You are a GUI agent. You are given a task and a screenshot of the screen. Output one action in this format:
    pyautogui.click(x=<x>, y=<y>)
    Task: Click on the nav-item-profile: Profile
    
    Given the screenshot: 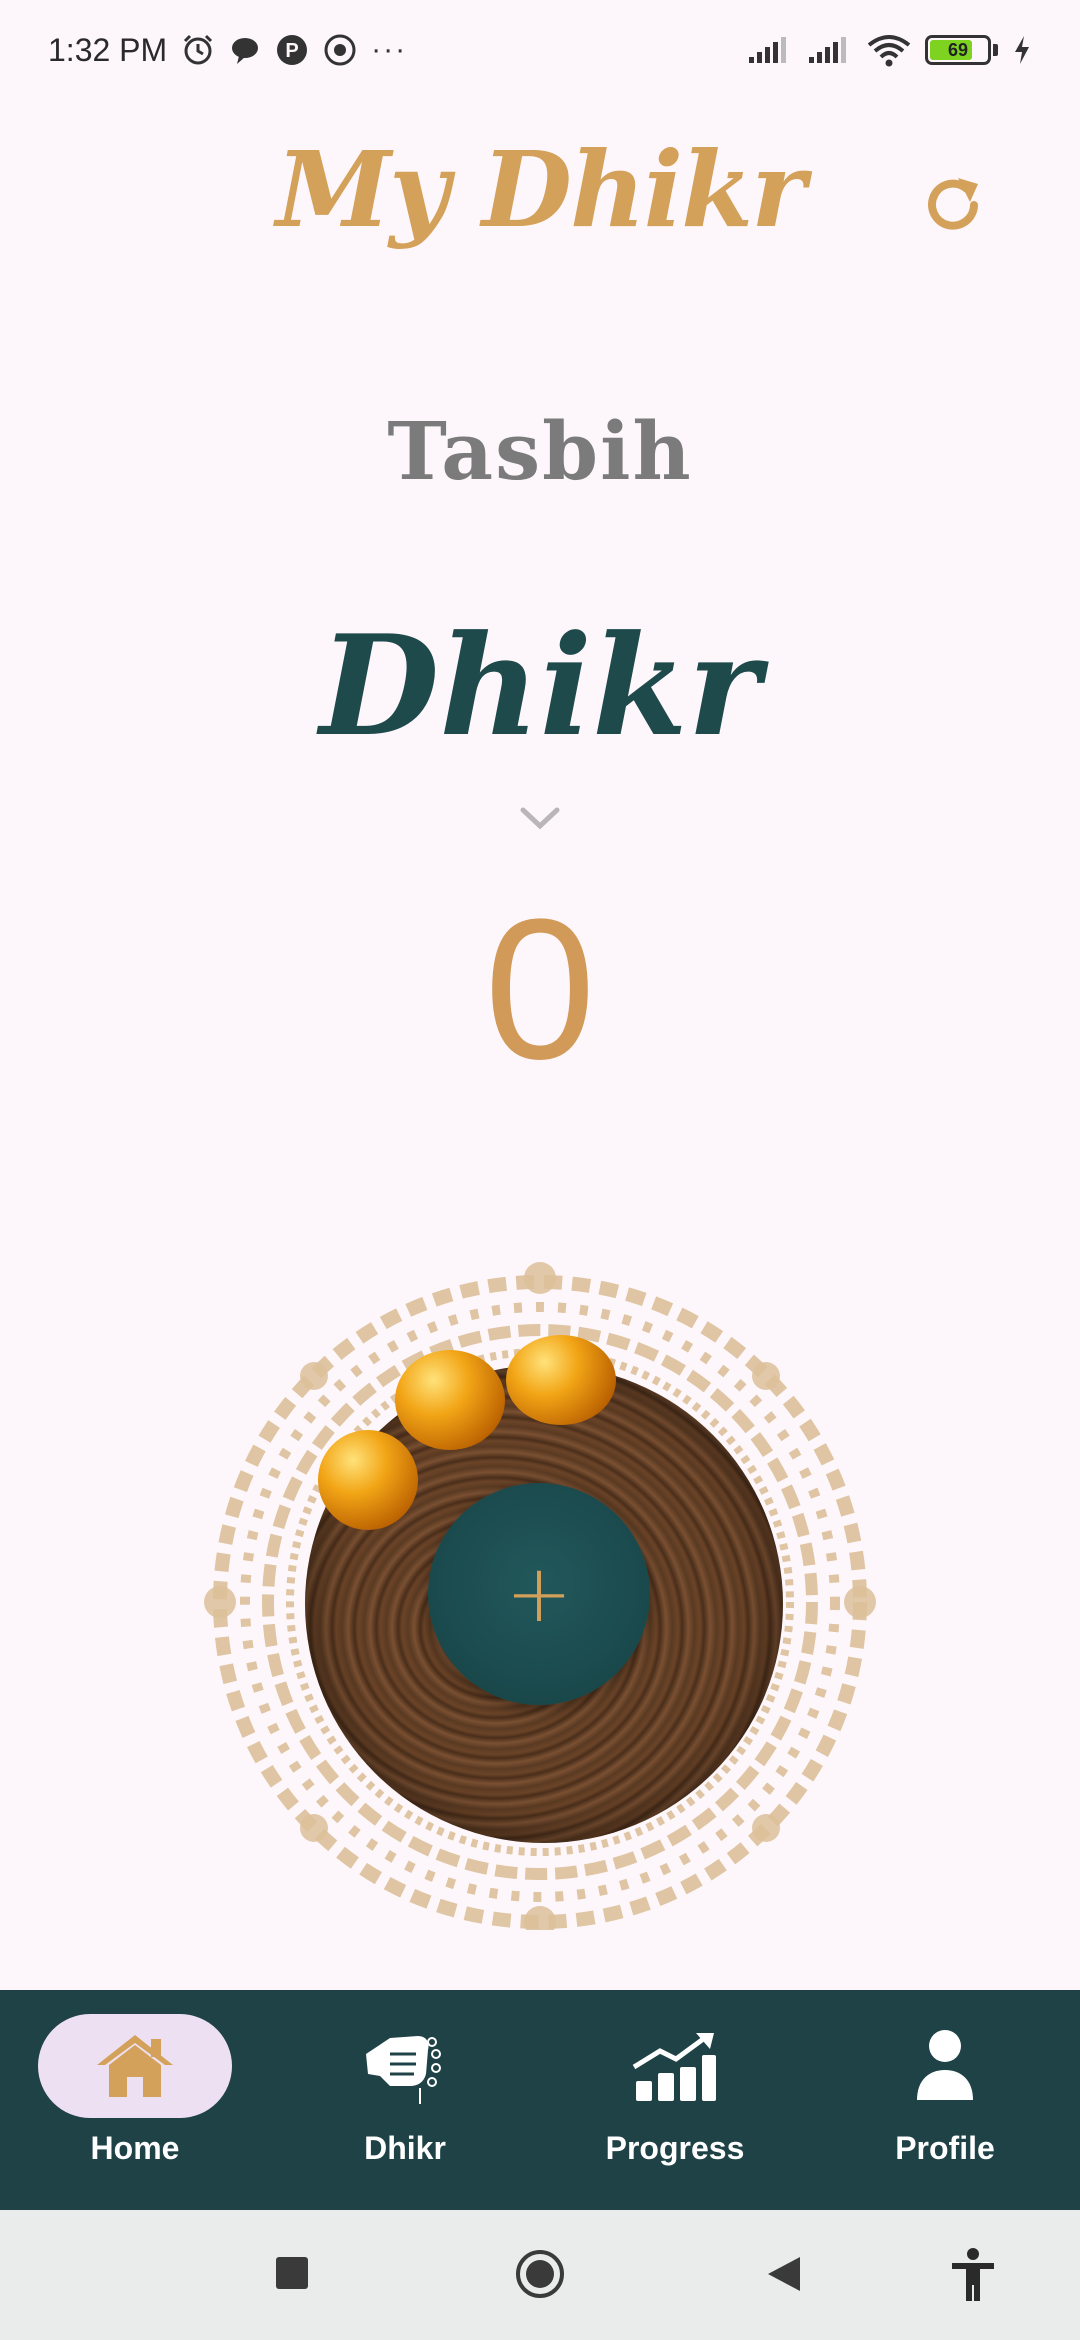 What is the action you would take?
    pyautogui.click(x=945, y=2100)
    